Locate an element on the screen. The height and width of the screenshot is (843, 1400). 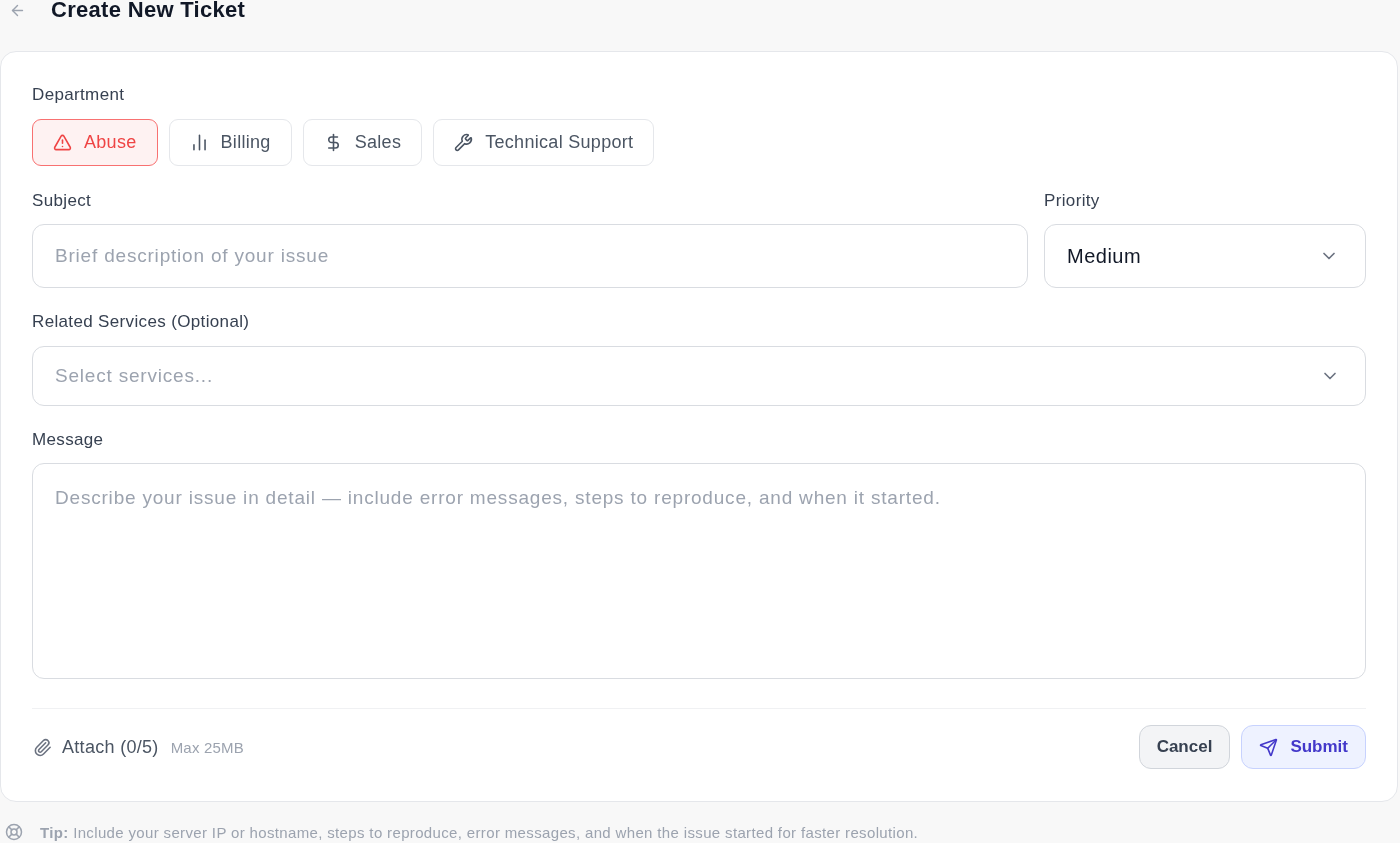
field-label: Department is located at coordinates (78, 95).